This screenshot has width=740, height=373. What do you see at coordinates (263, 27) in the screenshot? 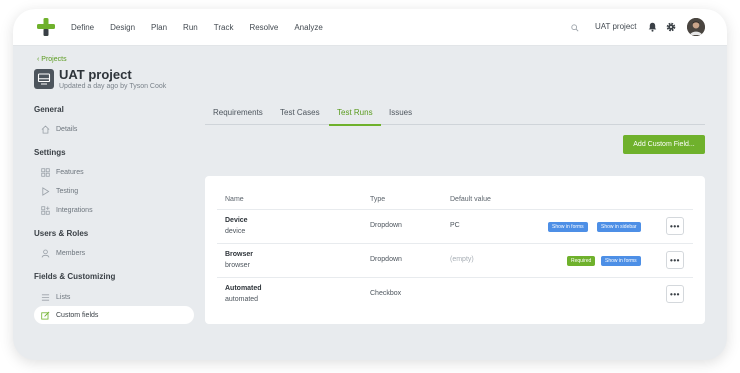
I see `nav-item-resolve: Resolve` at bounding box center [263, 27].